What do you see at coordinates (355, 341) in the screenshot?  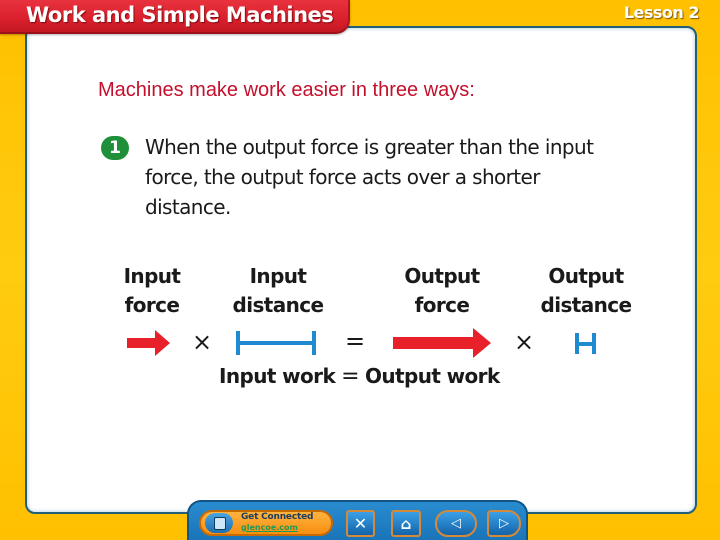 I see `equals-operator: =` at bounding box center [355, 341].